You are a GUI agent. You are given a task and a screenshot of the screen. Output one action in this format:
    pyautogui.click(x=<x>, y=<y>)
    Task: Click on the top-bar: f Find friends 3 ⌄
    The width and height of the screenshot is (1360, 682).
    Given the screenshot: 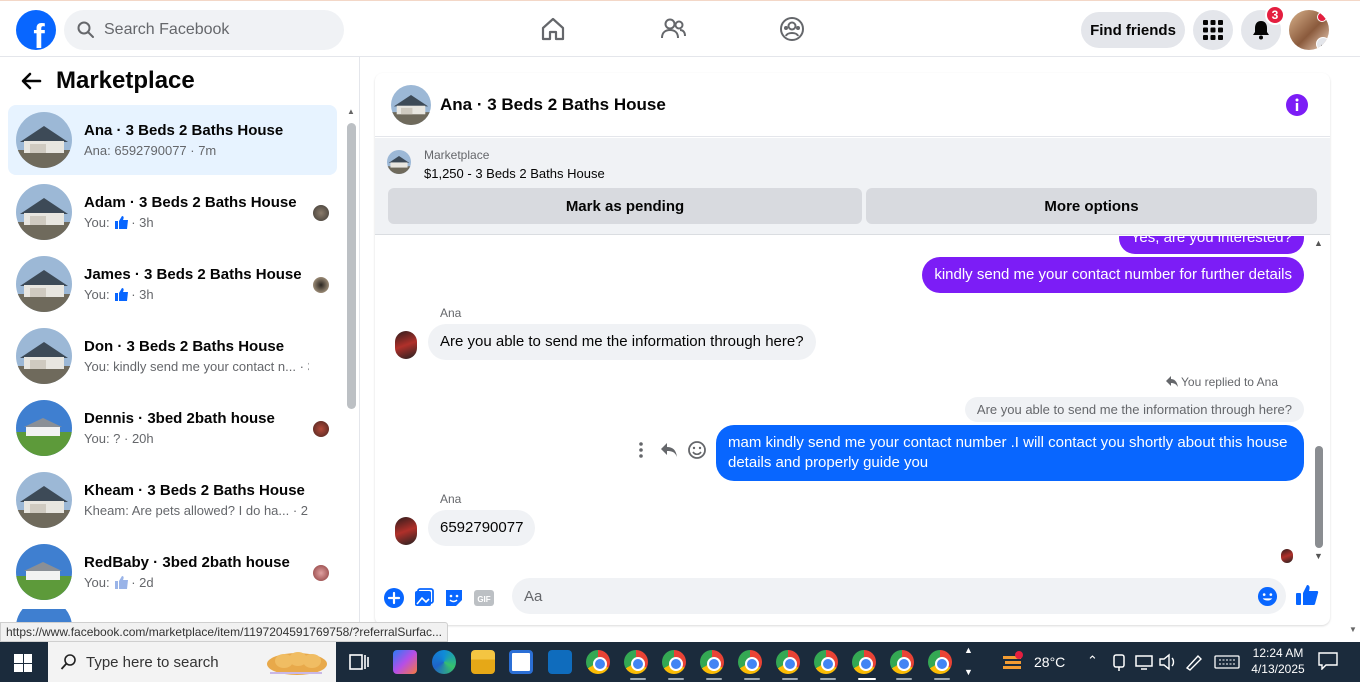 What is the action you would take?
    pyautogui.click(x=680, y=28)
    